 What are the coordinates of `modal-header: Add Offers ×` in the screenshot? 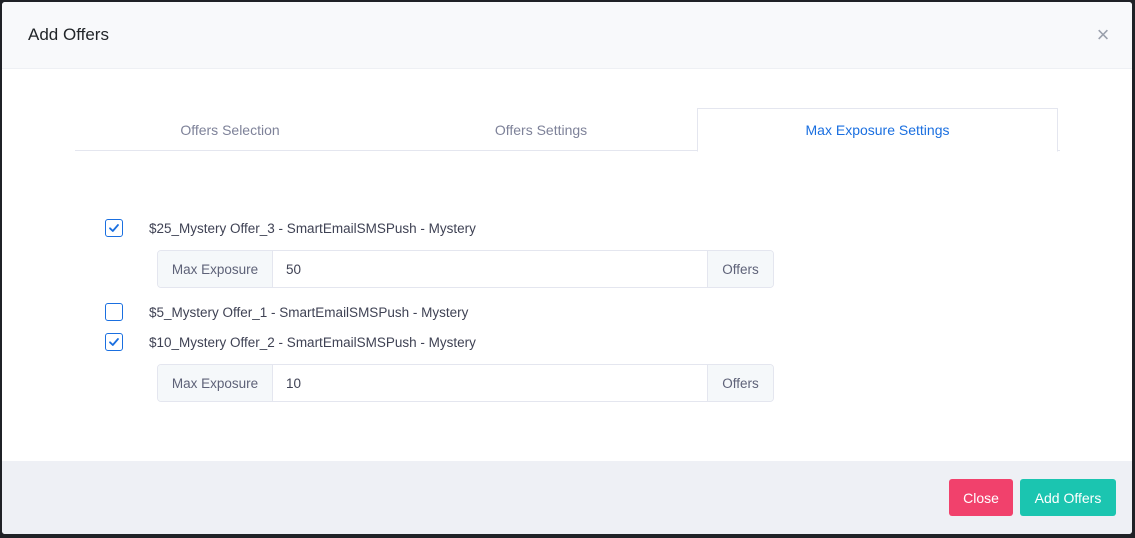 It's located at (567, 35).